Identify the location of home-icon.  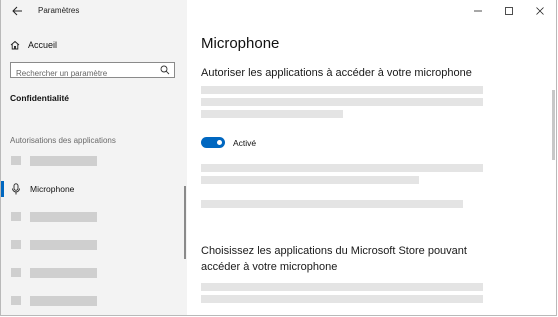
(15, 45).